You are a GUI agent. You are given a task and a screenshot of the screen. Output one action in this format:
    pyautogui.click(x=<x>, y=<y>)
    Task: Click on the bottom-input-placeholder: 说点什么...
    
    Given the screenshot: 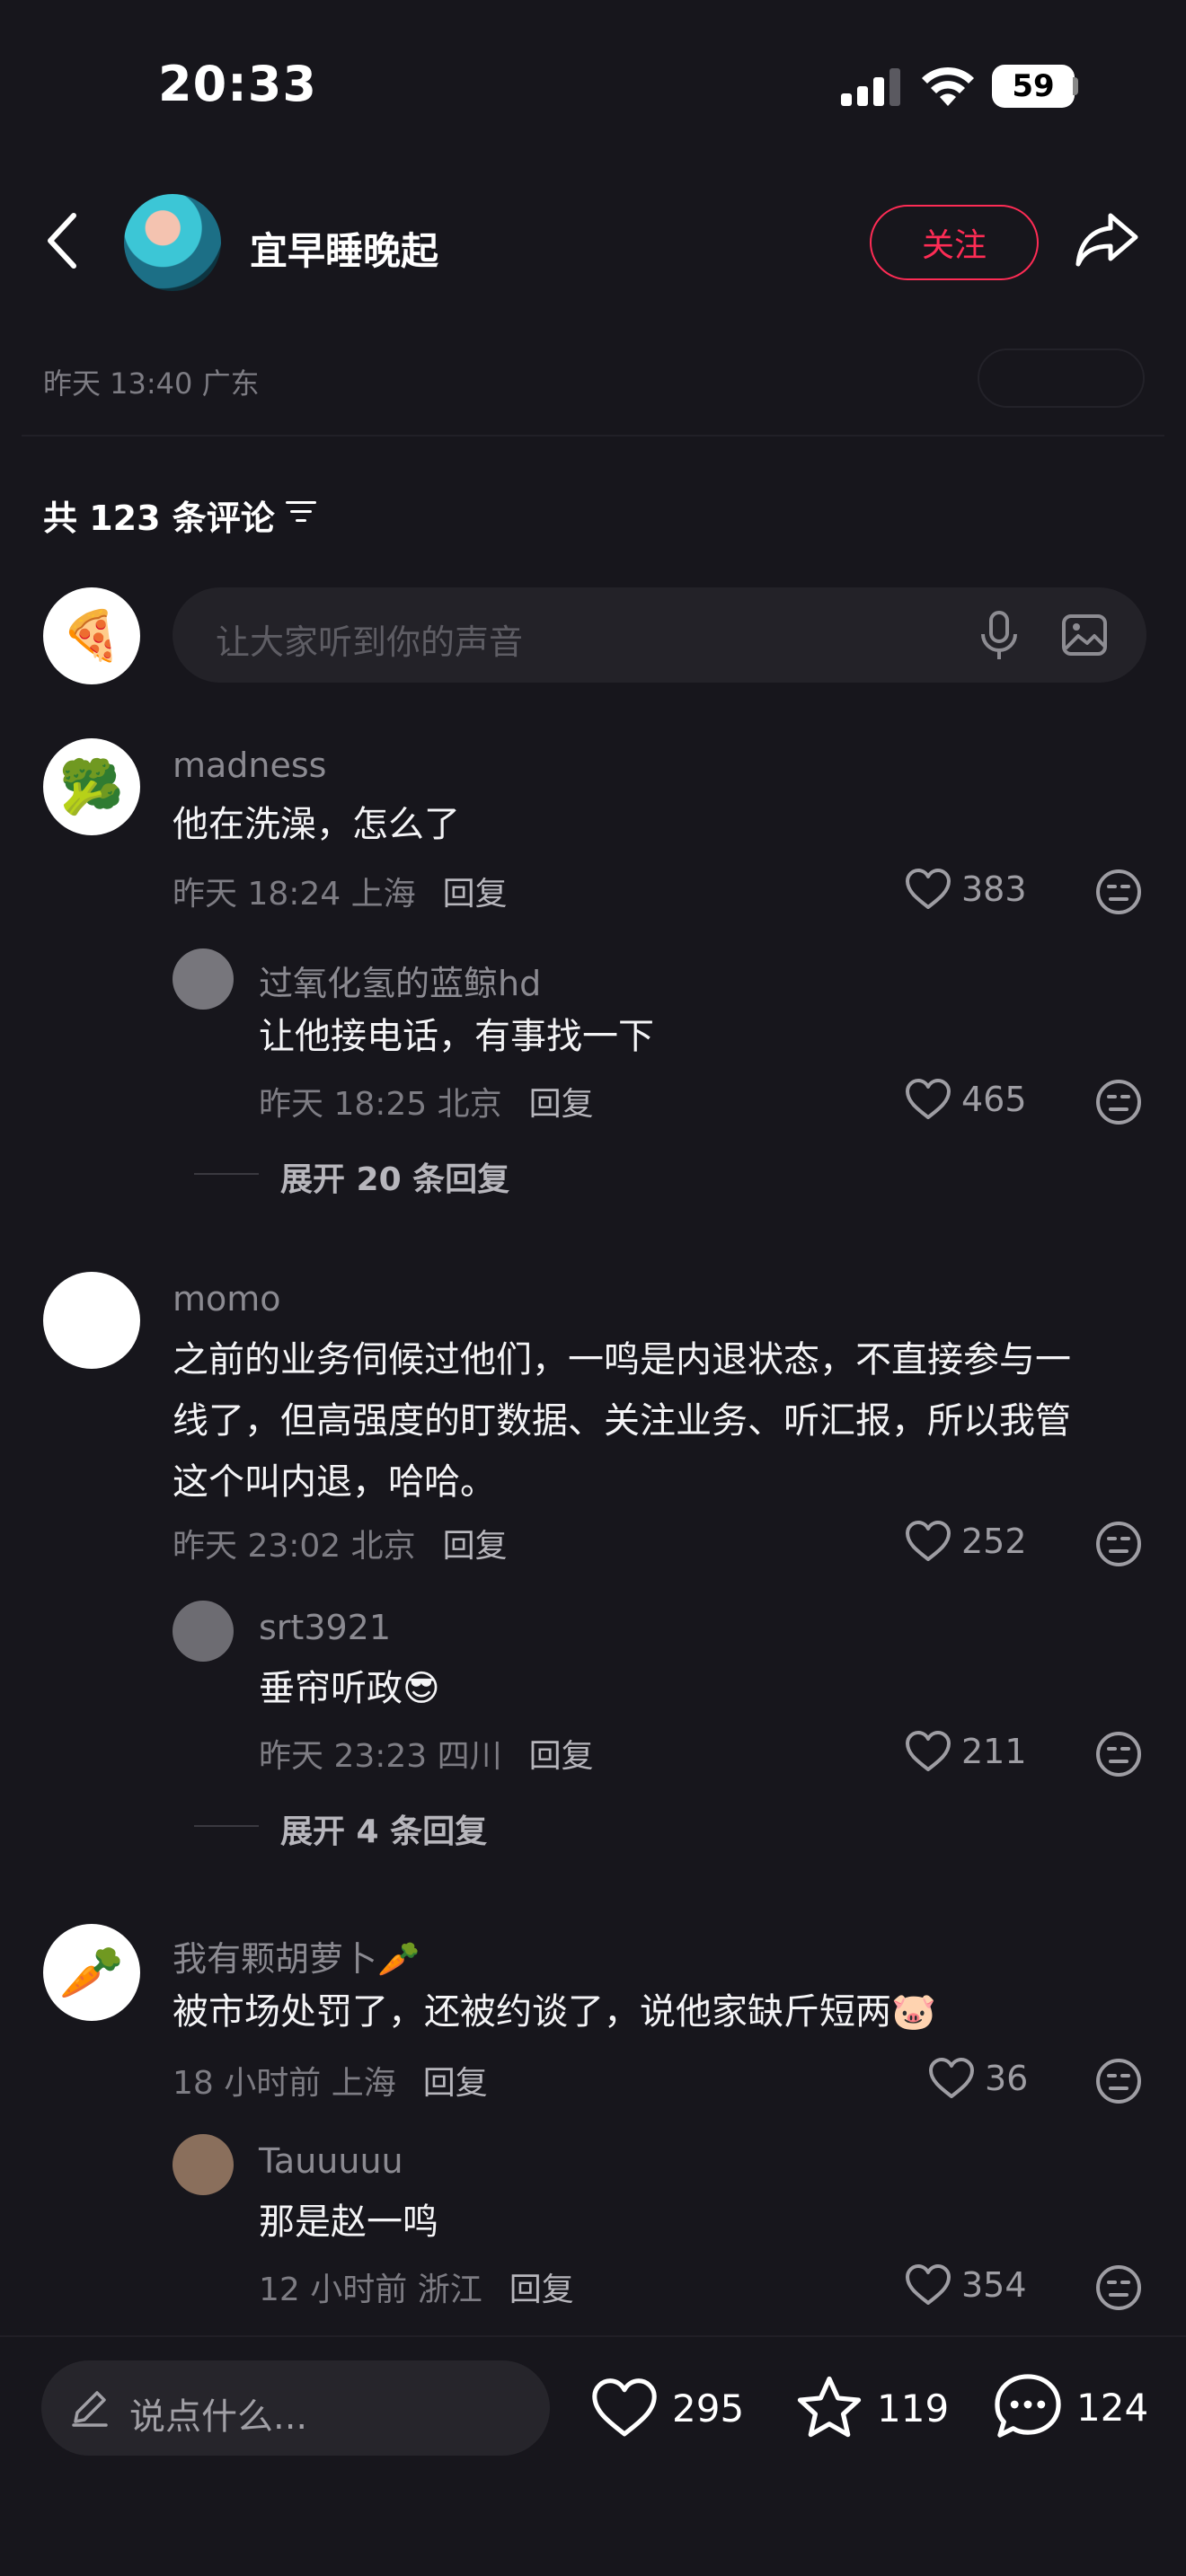 What is the action you would take?
    pyautogui.click(x=218, y=2417)
    